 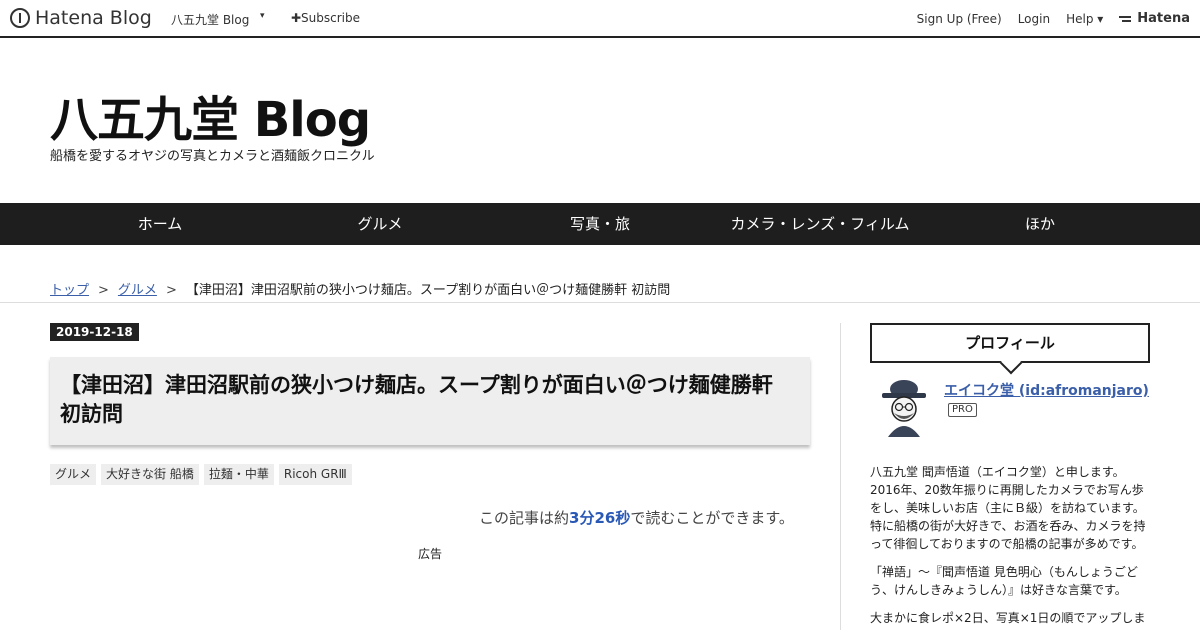 I want to click on tag-item: グルメ, so click(x=73, y=474).